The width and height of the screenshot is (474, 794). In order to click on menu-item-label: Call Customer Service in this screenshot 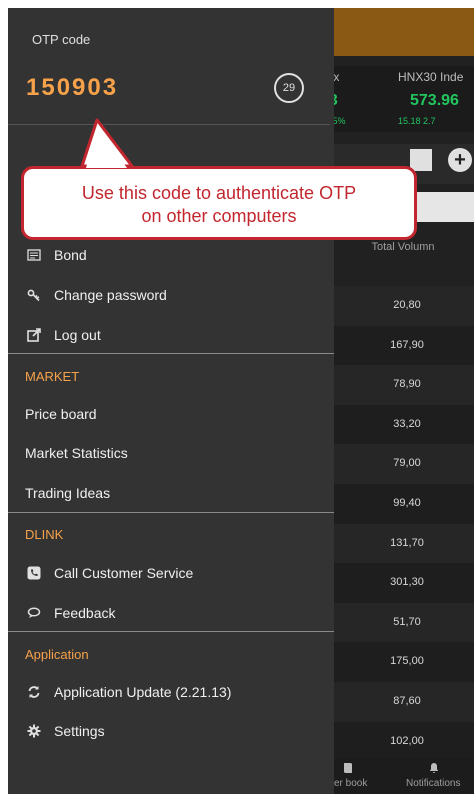, I will do `click(124, 573)`.